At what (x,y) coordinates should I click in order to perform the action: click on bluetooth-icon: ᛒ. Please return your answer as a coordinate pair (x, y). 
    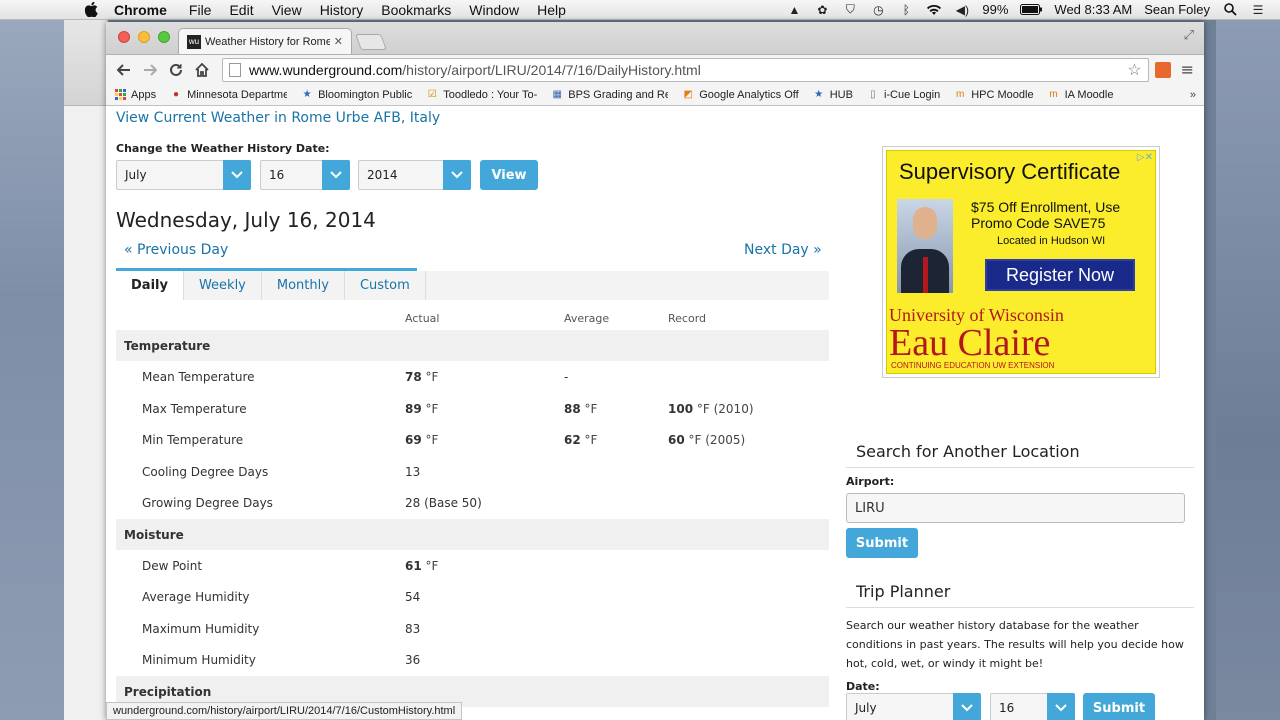
    Looking at the image, I should click on (906, 10).